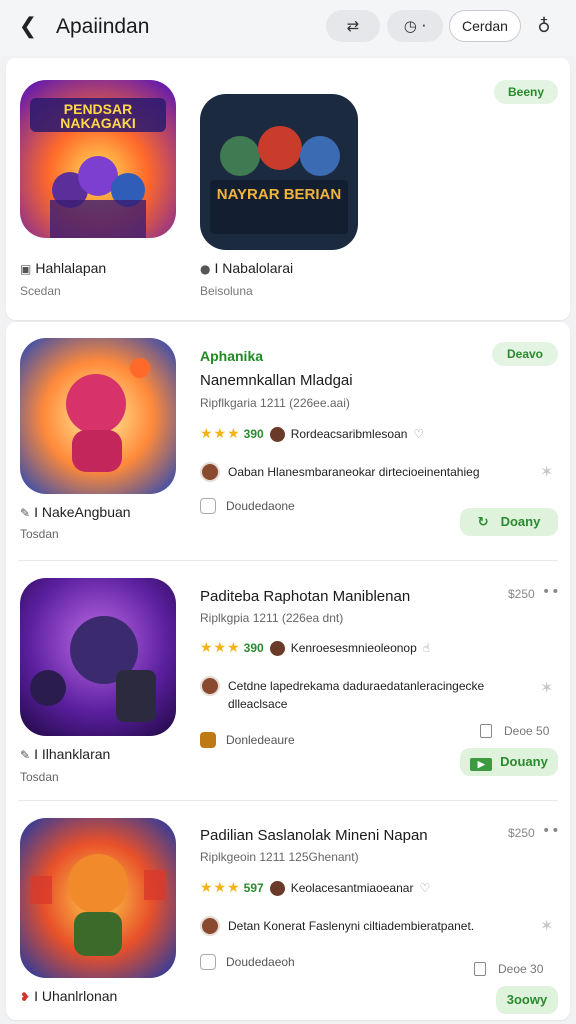 This screenshot has height=1024, width=576. What do you see at coordinates (272, 618) in the screenshot?
I see `app-meta-2: Riplkgpia 1211 (226ea dnt)` at bounding box center [272, 618].